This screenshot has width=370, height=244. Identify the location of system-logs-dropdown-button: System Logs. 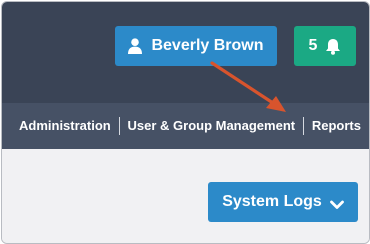
(283, 202).